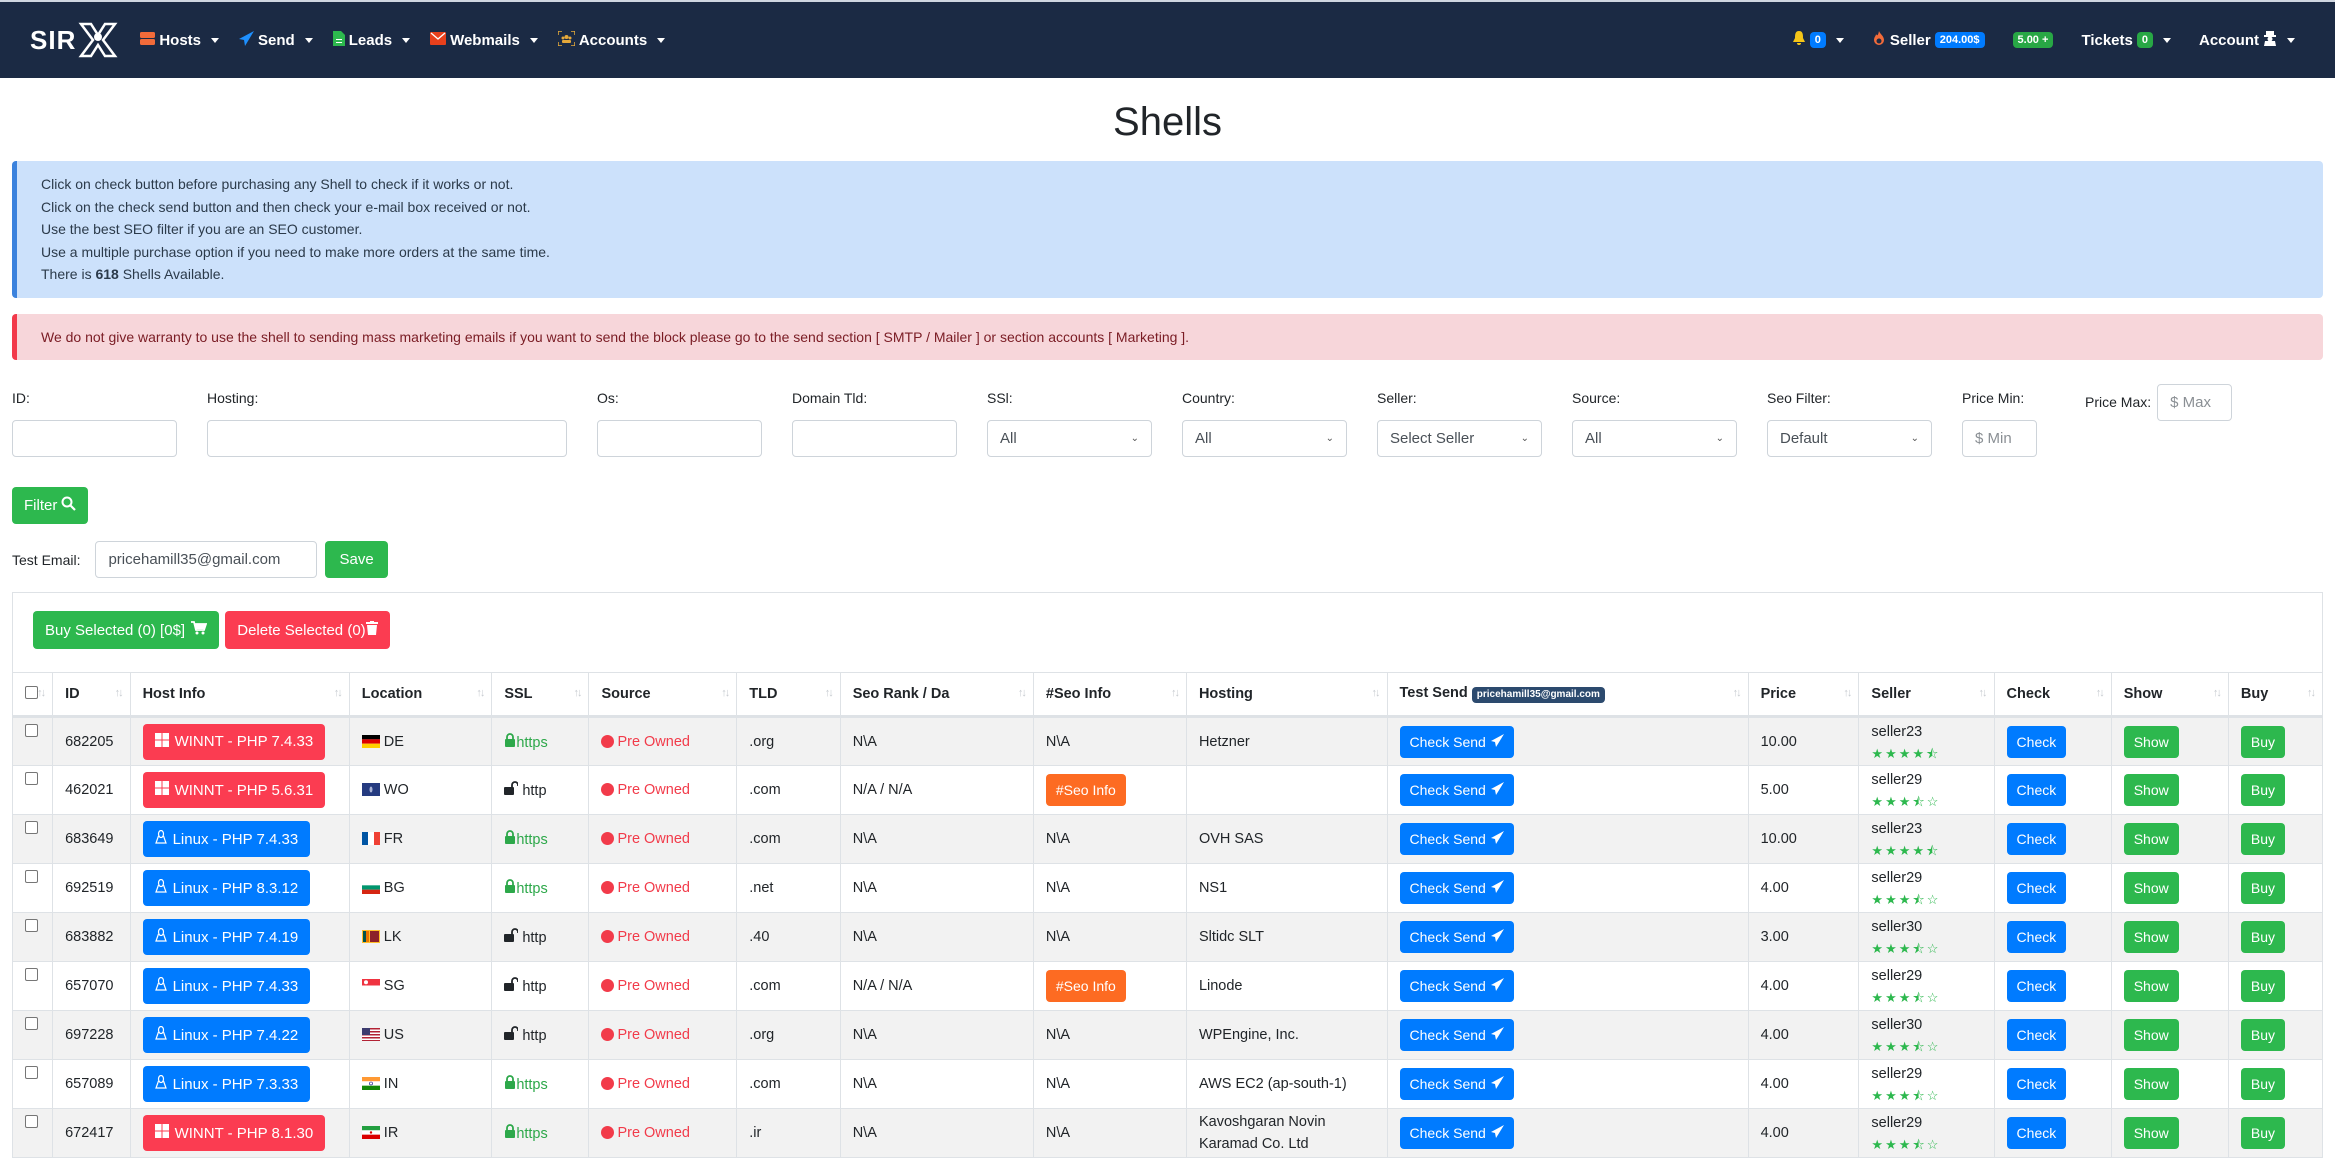  Describe the element at coordinates (540, 695) in the screenshot. I see `header-ssl: SSL ↑↓` at that location.